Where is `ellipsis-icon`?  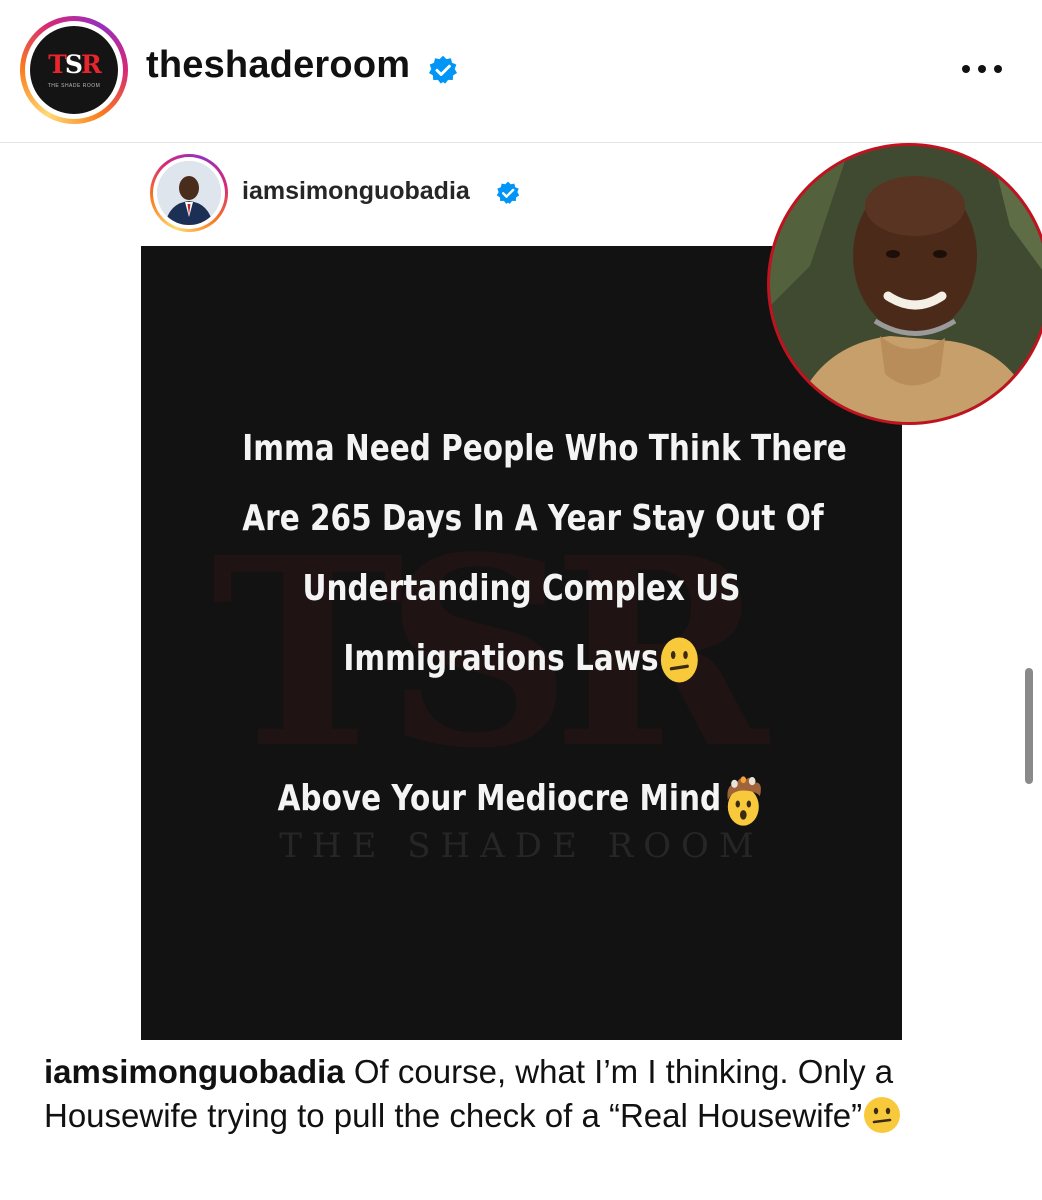 ellipsis-icon is located at coordinates (966, 69).